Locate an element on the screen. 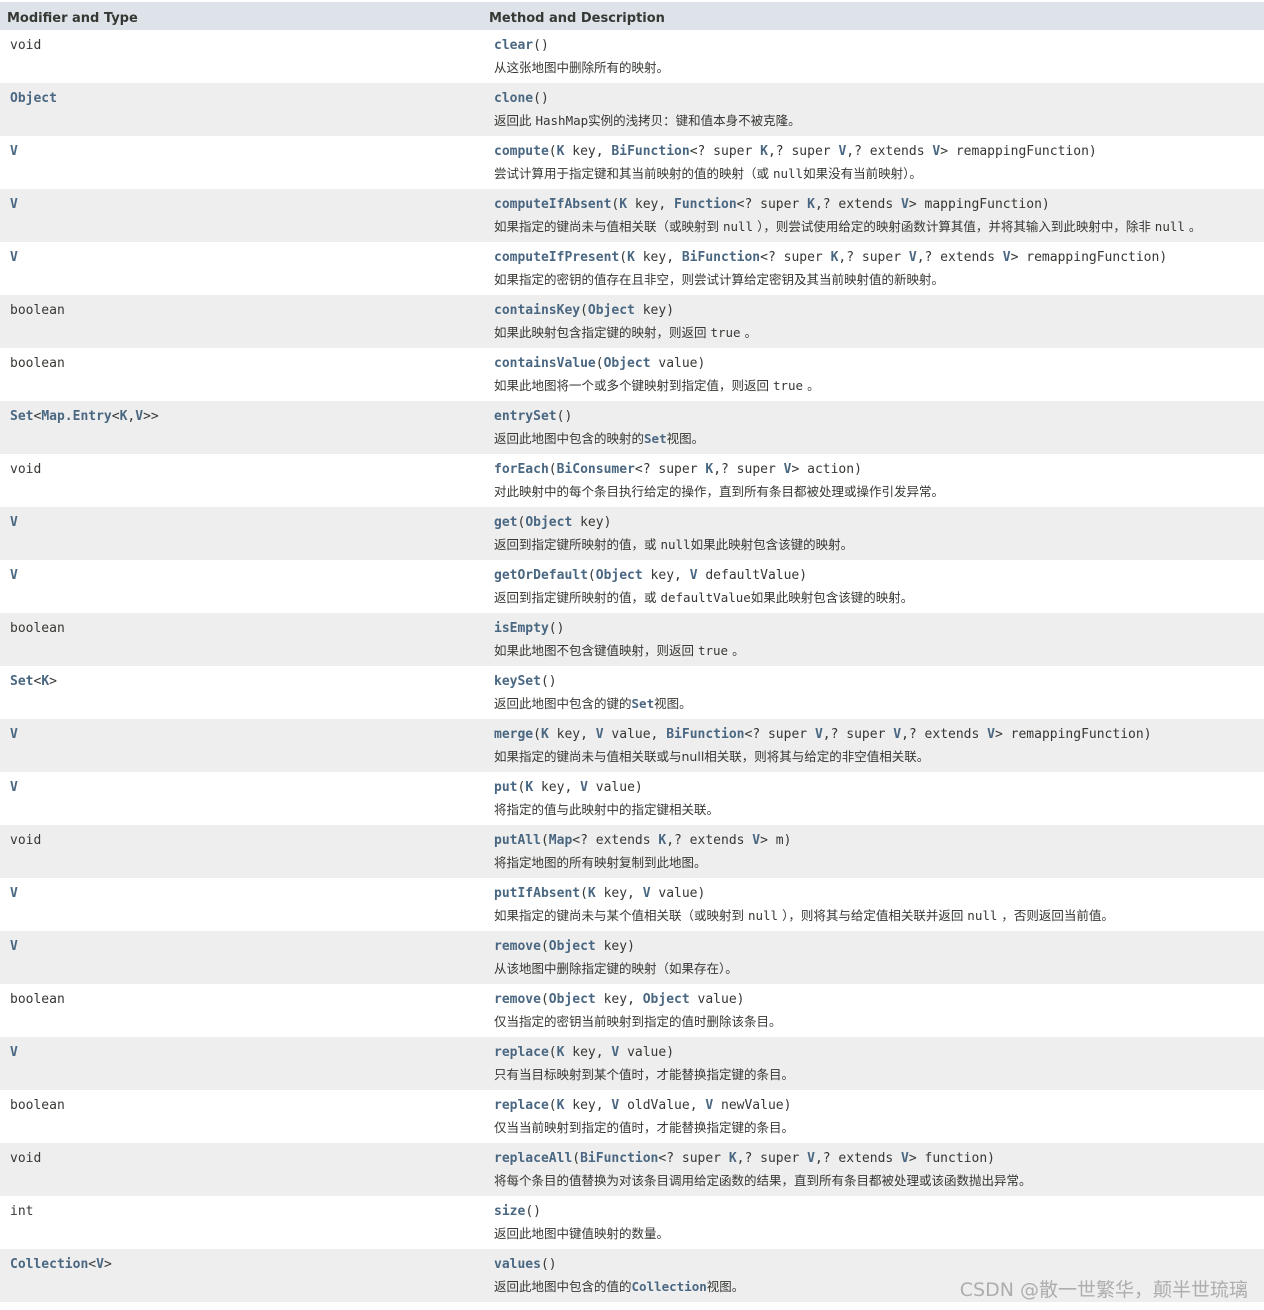 The height and width of the screenshot is (1310, 1264). method-name-link: entrySet is located at coordinates (525, 416).